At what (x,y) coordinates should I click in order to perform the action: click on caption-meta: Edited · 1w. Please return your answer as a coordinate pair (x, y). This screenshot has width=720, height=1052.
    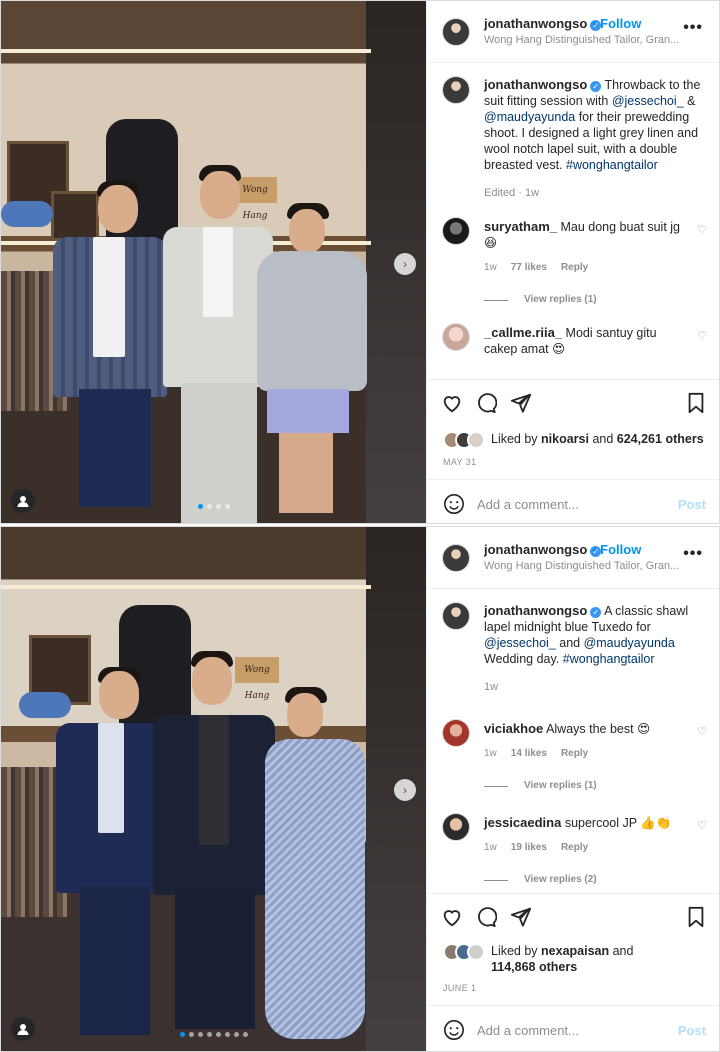
    Looking at the image, I should click on (512, 193).